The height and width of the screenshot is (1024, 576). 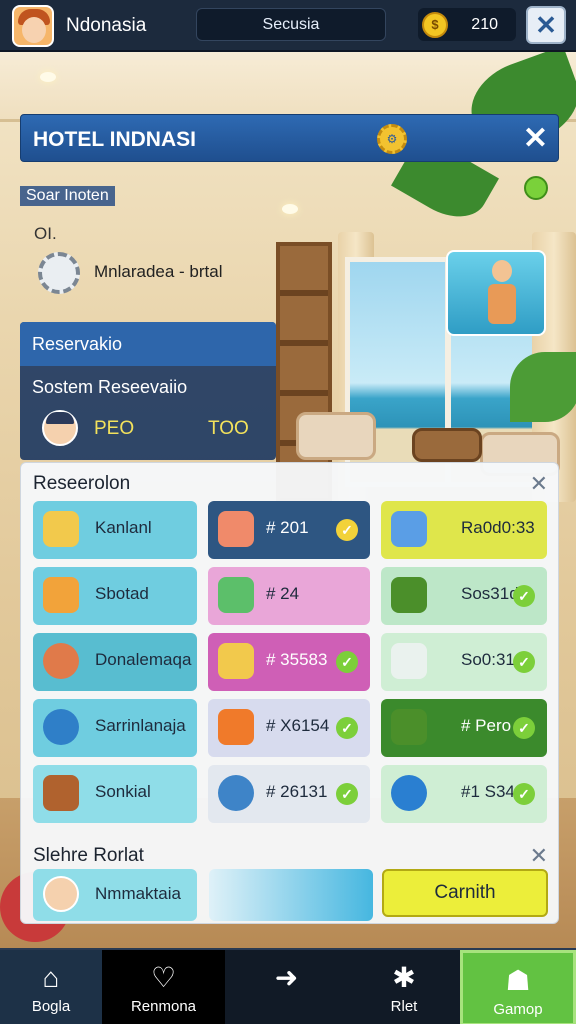 What do you see at coordinates (61, 727) in the screenshot?
I see `globe-icon` at bounding box center [61, 727].